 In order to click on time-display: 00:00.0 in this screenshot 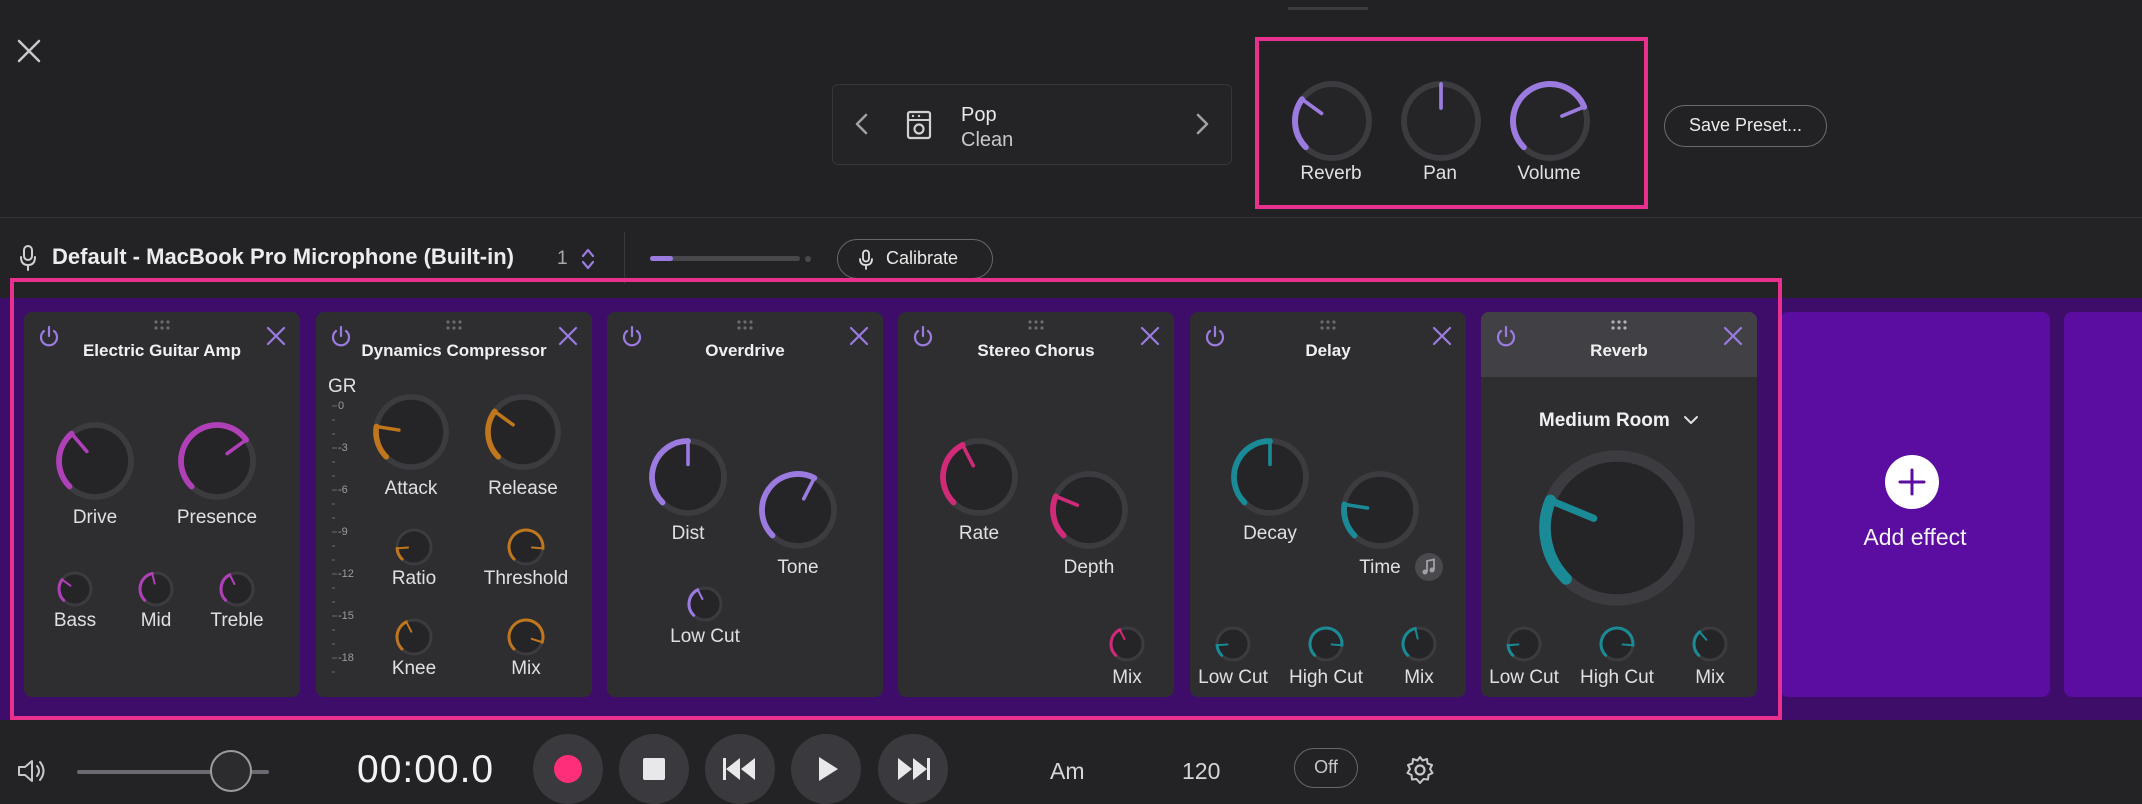, I will do `click(426, 769)`.